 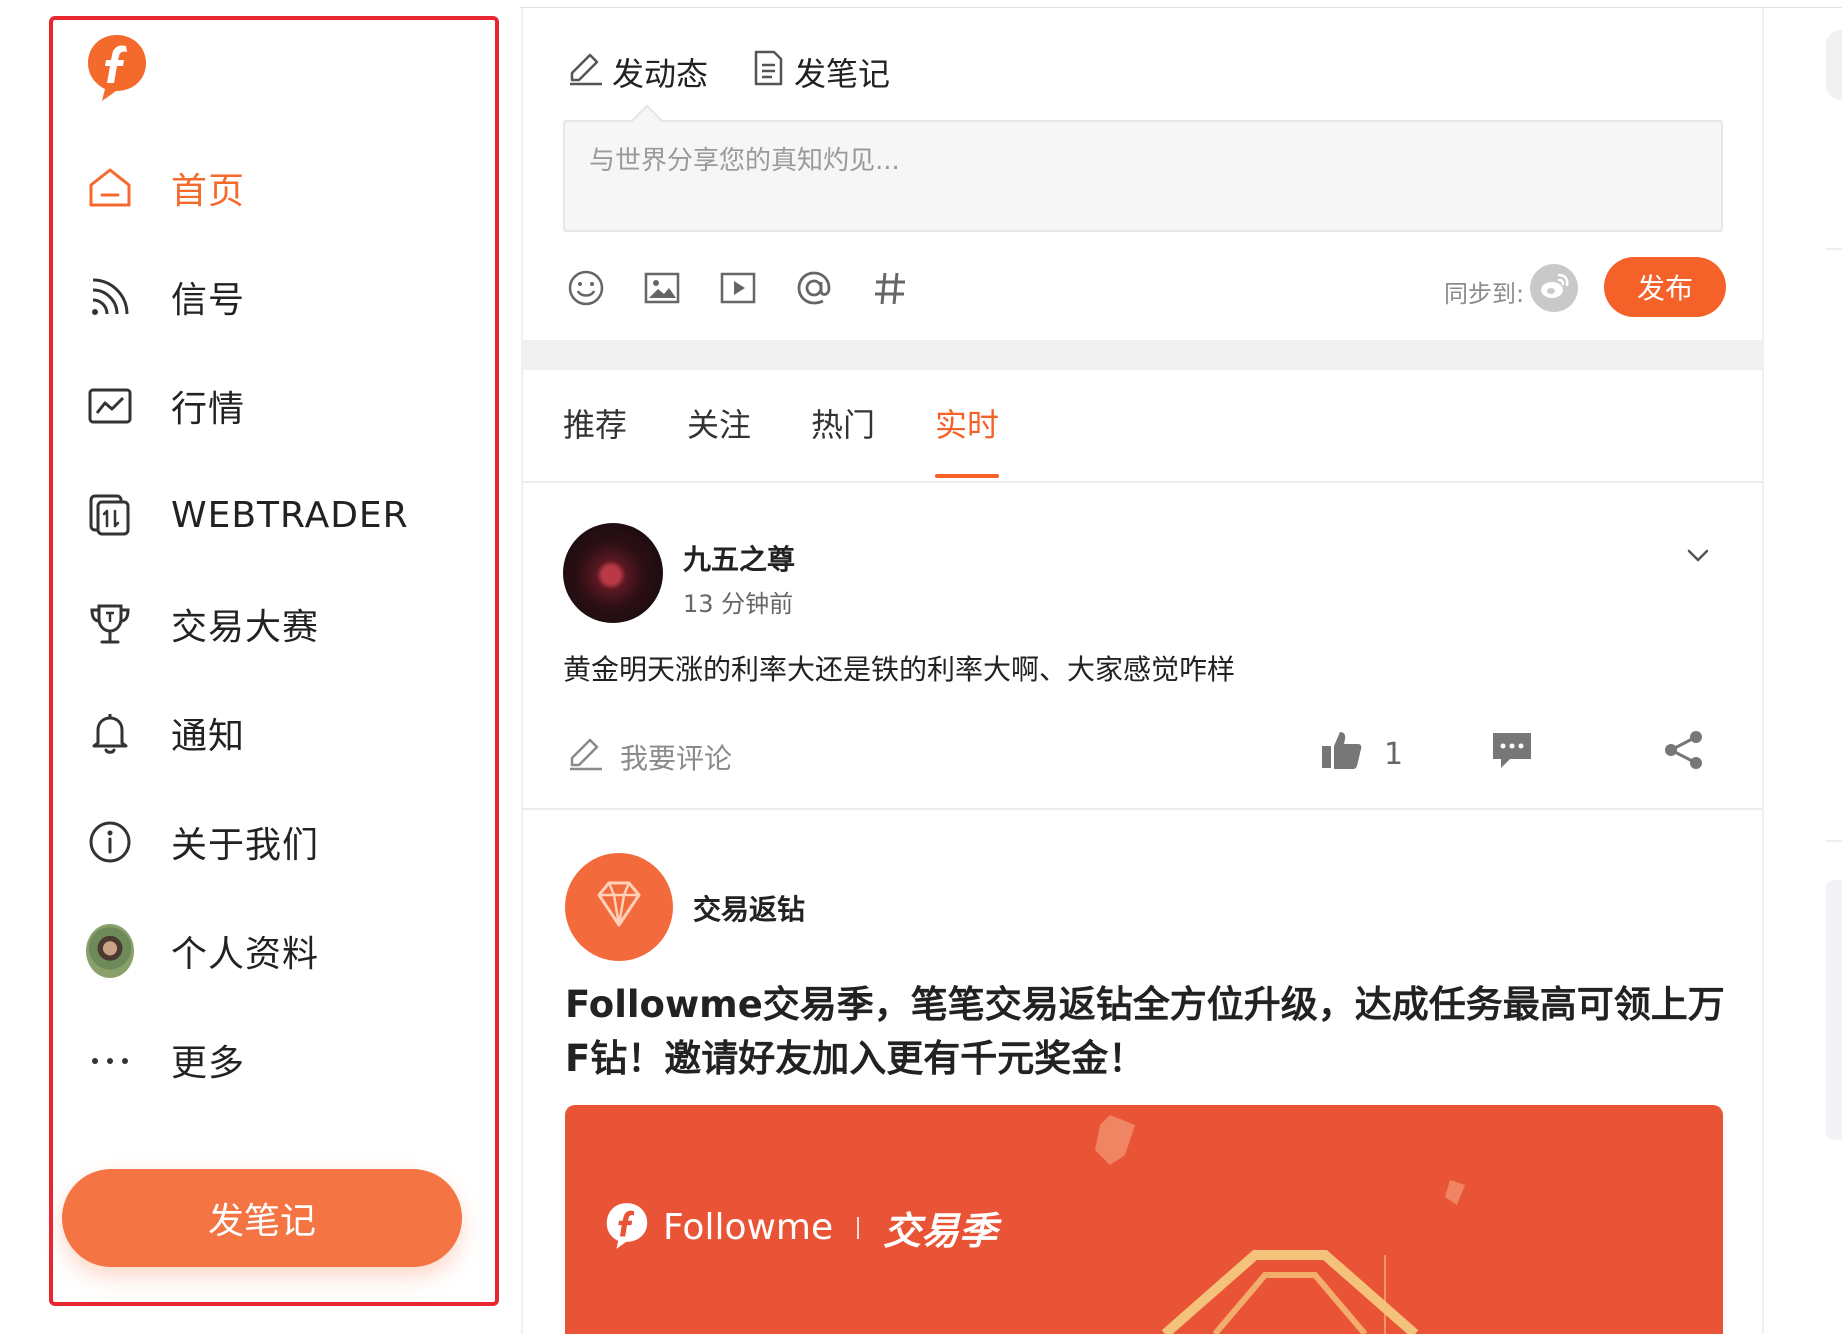 What do you see at coordinates (660, 74) in the screenshot?
I see `tab-label: 发动态` at bounding box center [660, 74].